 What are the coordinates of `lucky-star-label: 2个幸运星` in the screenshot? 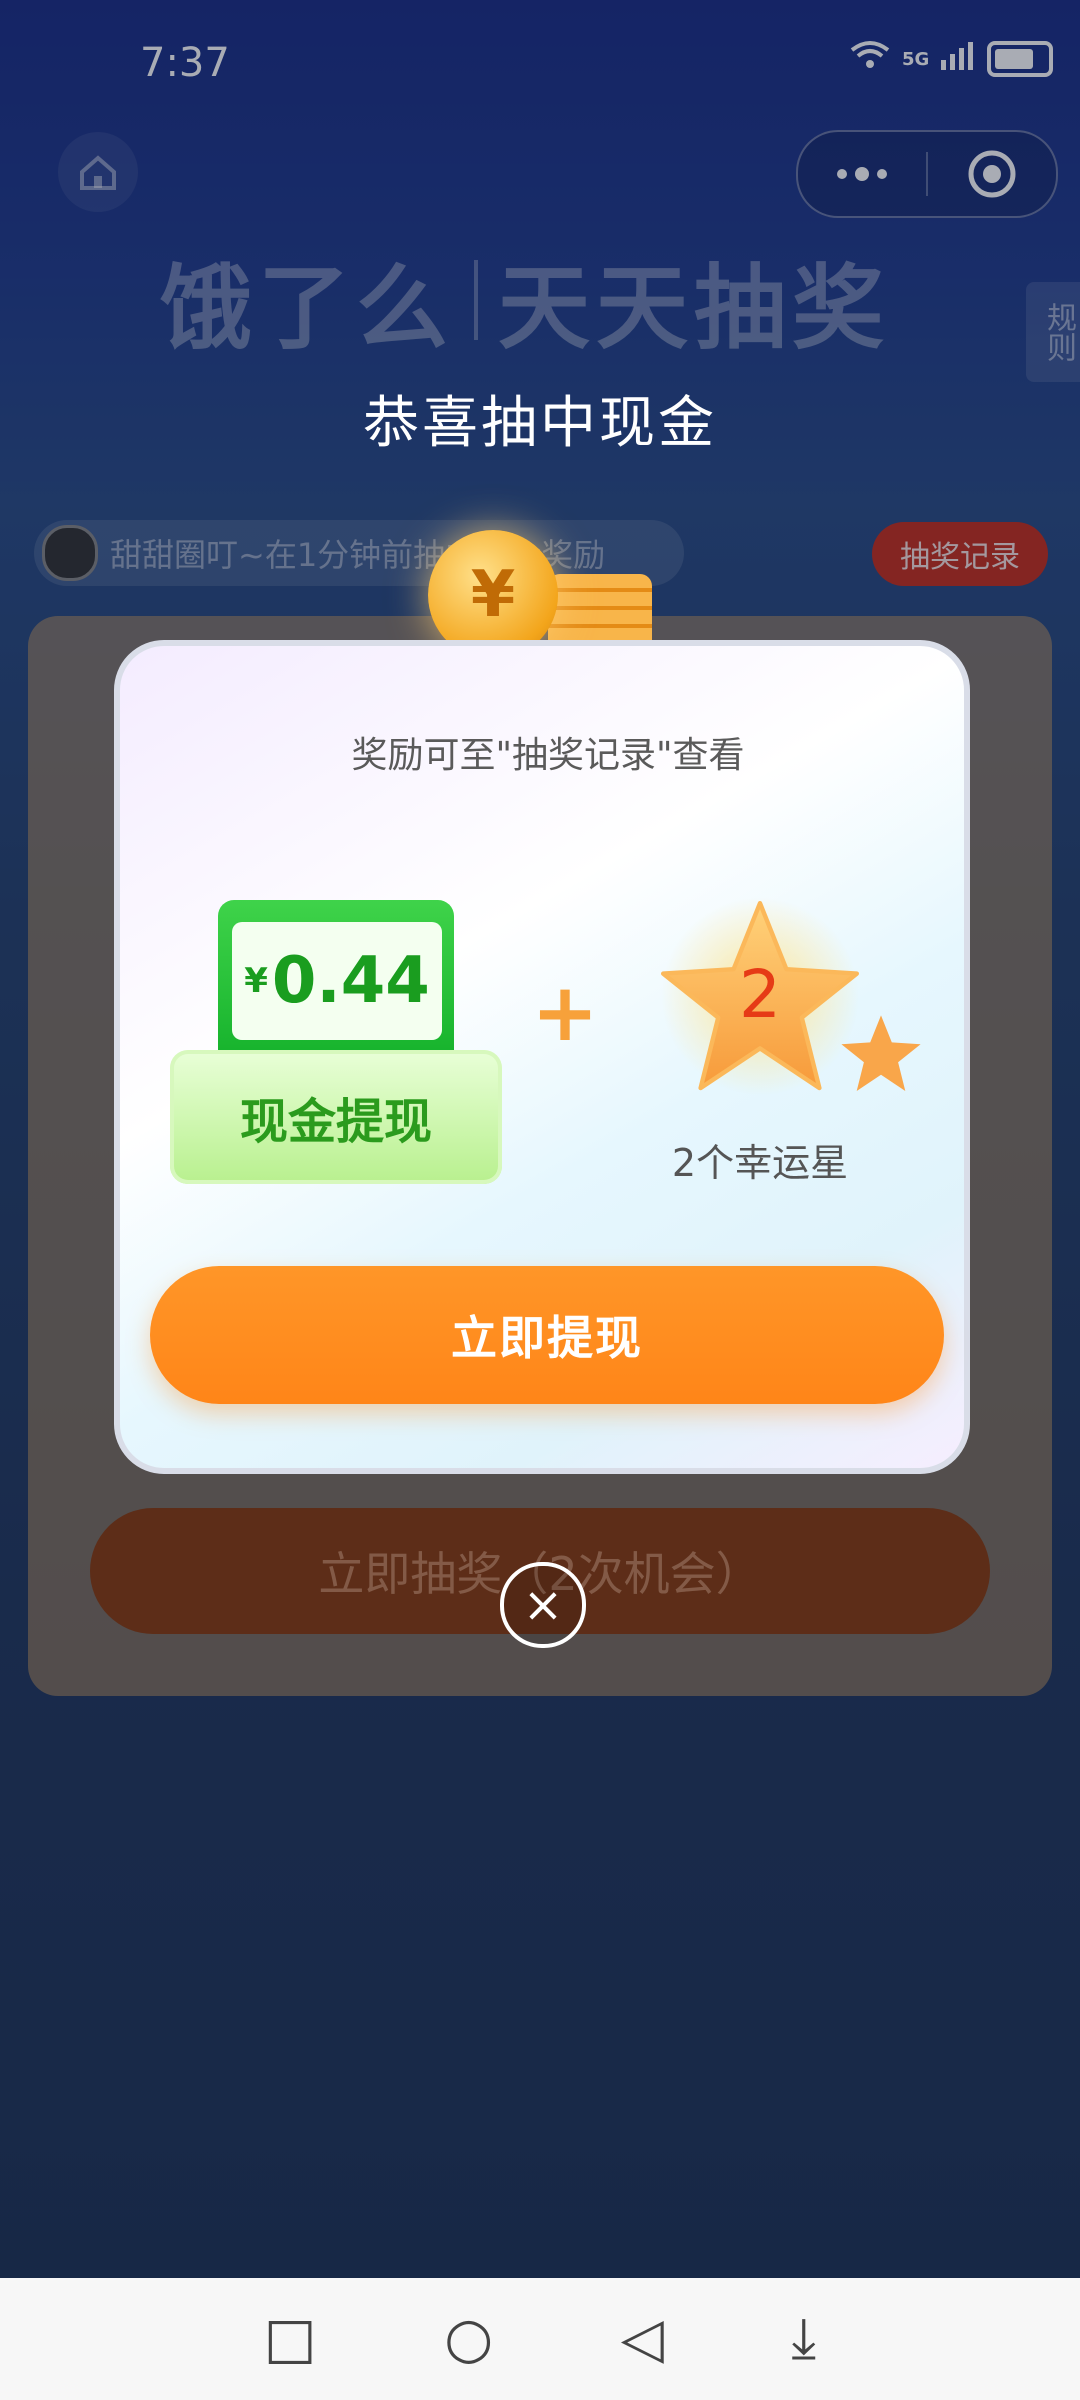 It's located at (760, 1163).